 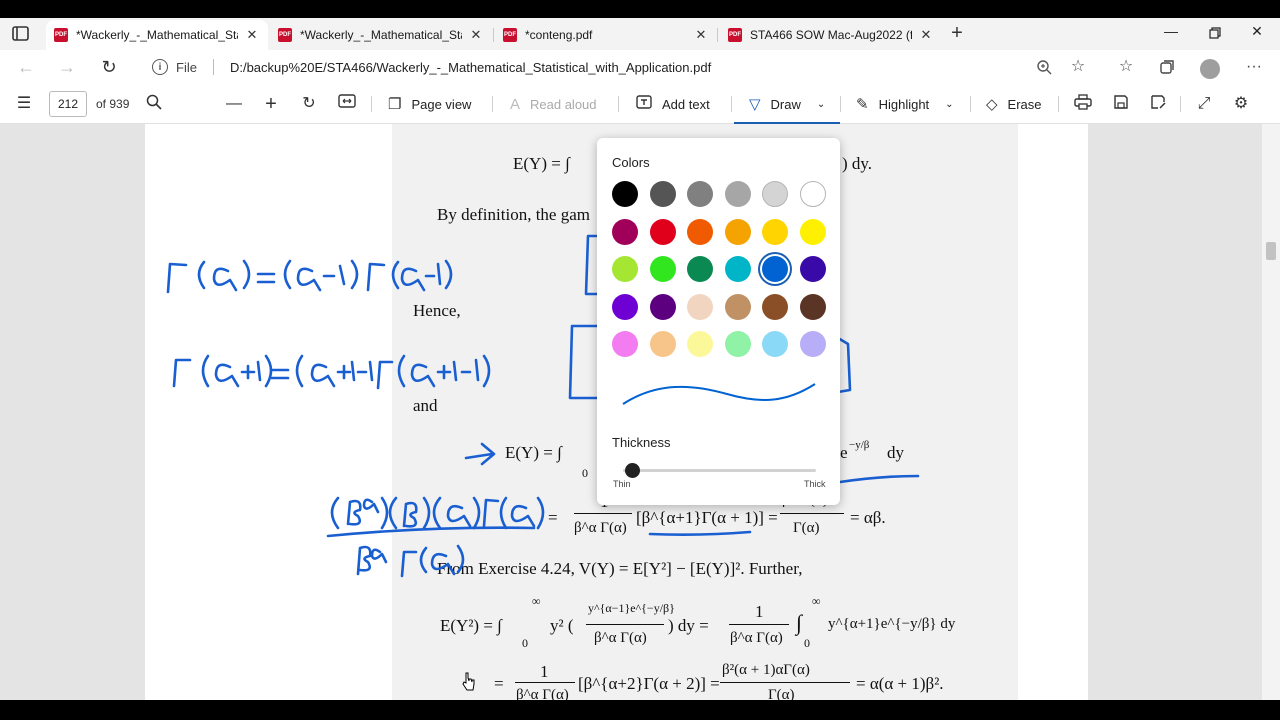 I want to click on add-text-button: Add text, so click(x=673, y=104).